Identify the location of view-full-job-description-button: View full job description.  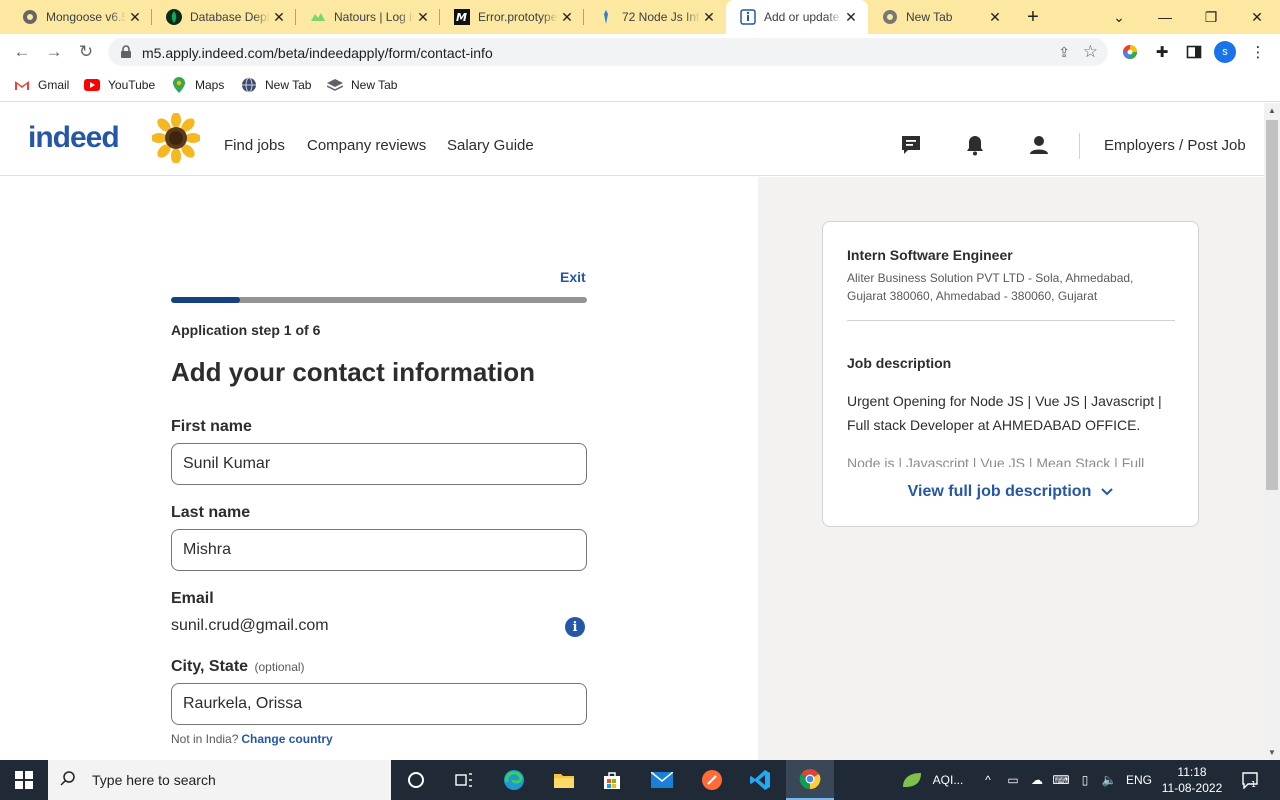
(1010, 492).